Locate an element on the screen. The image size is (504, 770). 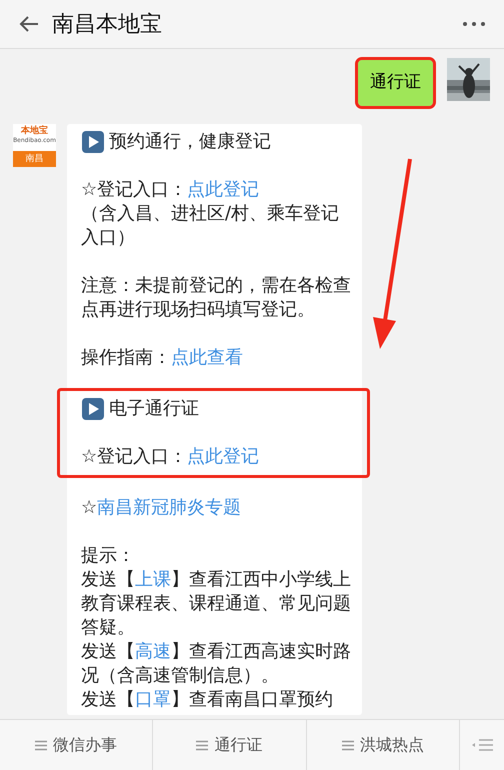
heading-text: 电子通行证 is located at coordinates (154, 408).